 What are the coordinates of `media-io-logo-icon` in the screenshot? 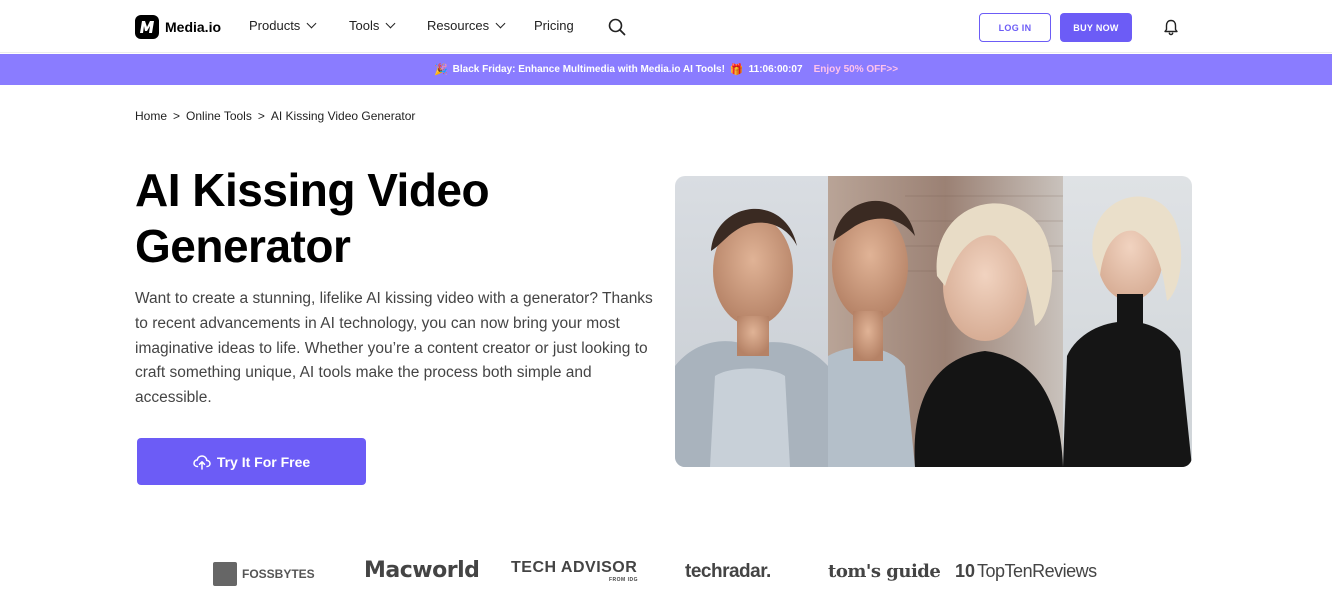 It's located at (147, 27).